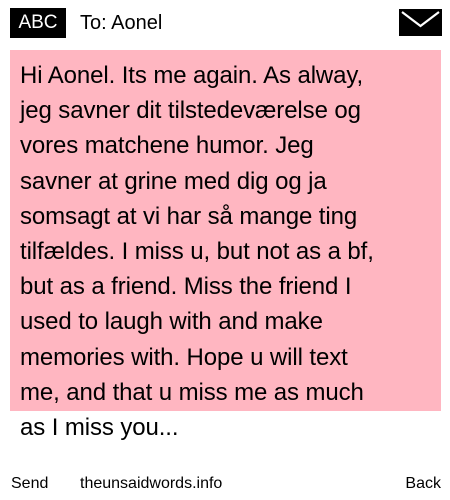  I want to click on back-button: Back, so click(423, 484).